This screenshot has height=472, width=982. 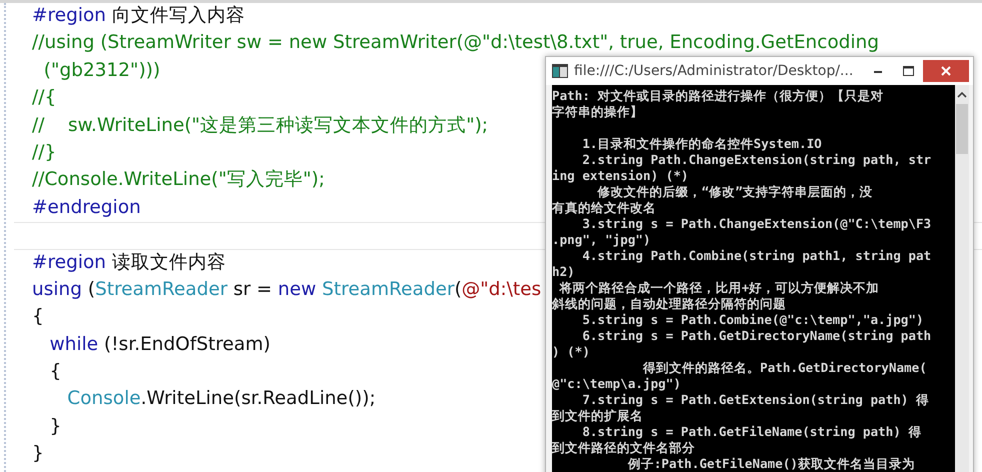 What do you see at coordinates (962, 129) in the screenshot?
I see `scroll-thumb` at bounding box center [962, 129].